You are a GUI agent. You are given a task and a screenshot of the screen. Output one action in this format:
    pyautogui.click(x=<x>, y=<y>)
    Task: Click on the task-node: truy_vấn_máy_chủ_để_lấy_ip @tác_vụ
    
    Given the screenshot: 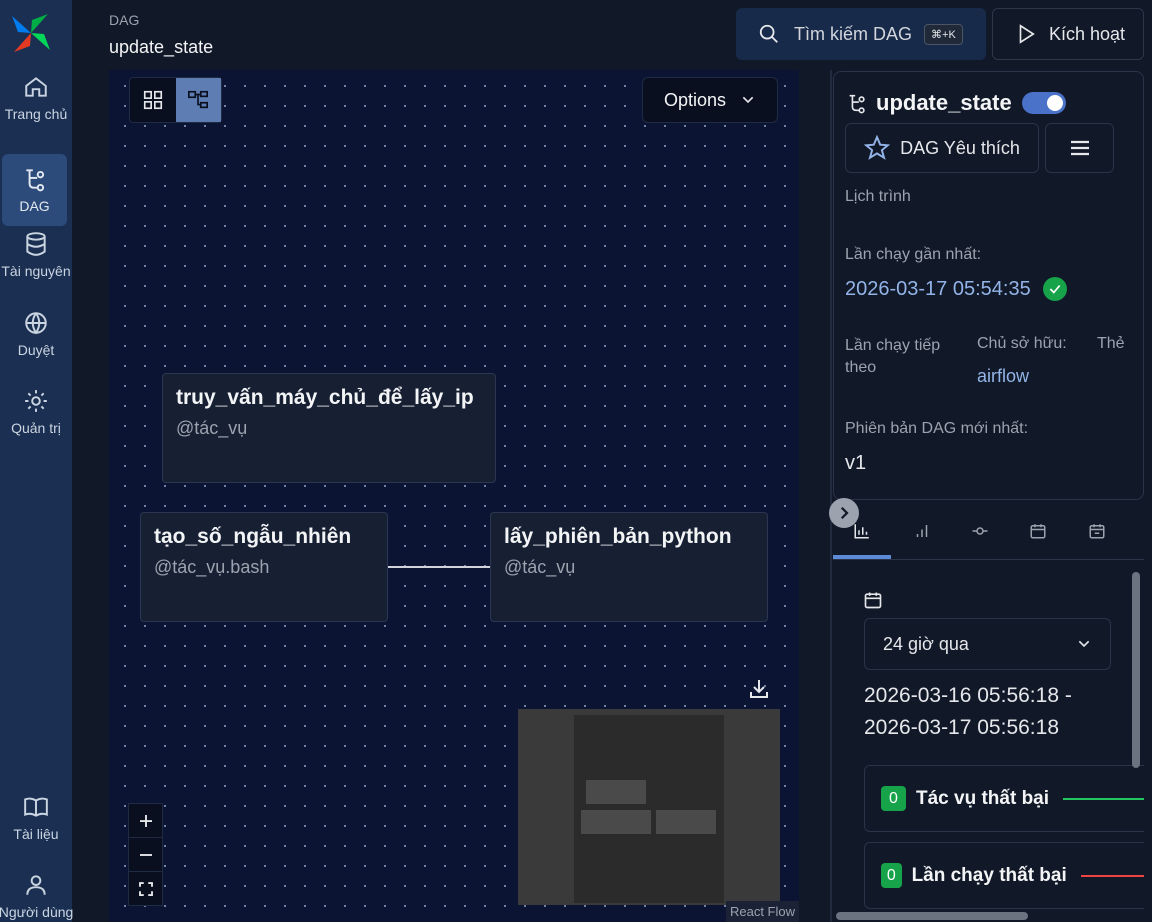 What is the action you would take?
    pyautogui.click(x=329, y=428)
    